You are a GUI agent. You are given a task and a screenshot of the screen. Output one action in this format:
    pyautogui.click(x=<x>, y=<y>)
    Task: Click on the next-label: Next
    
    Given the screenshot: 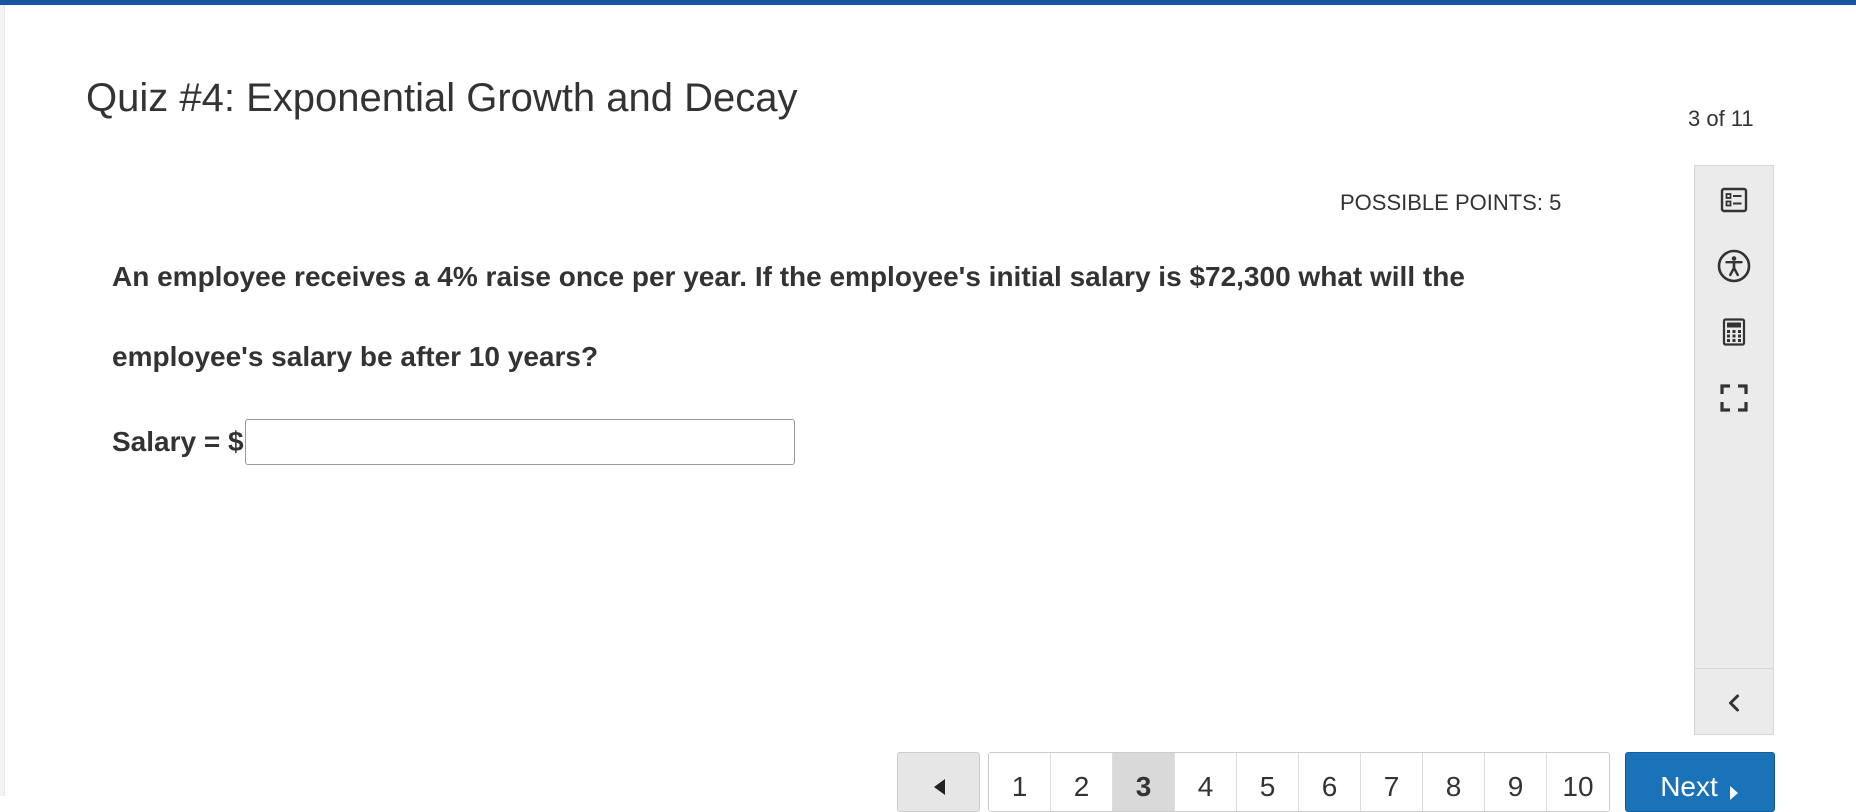 What is the action you would take?
    pyautogui.click(x=1689, y=786)
    